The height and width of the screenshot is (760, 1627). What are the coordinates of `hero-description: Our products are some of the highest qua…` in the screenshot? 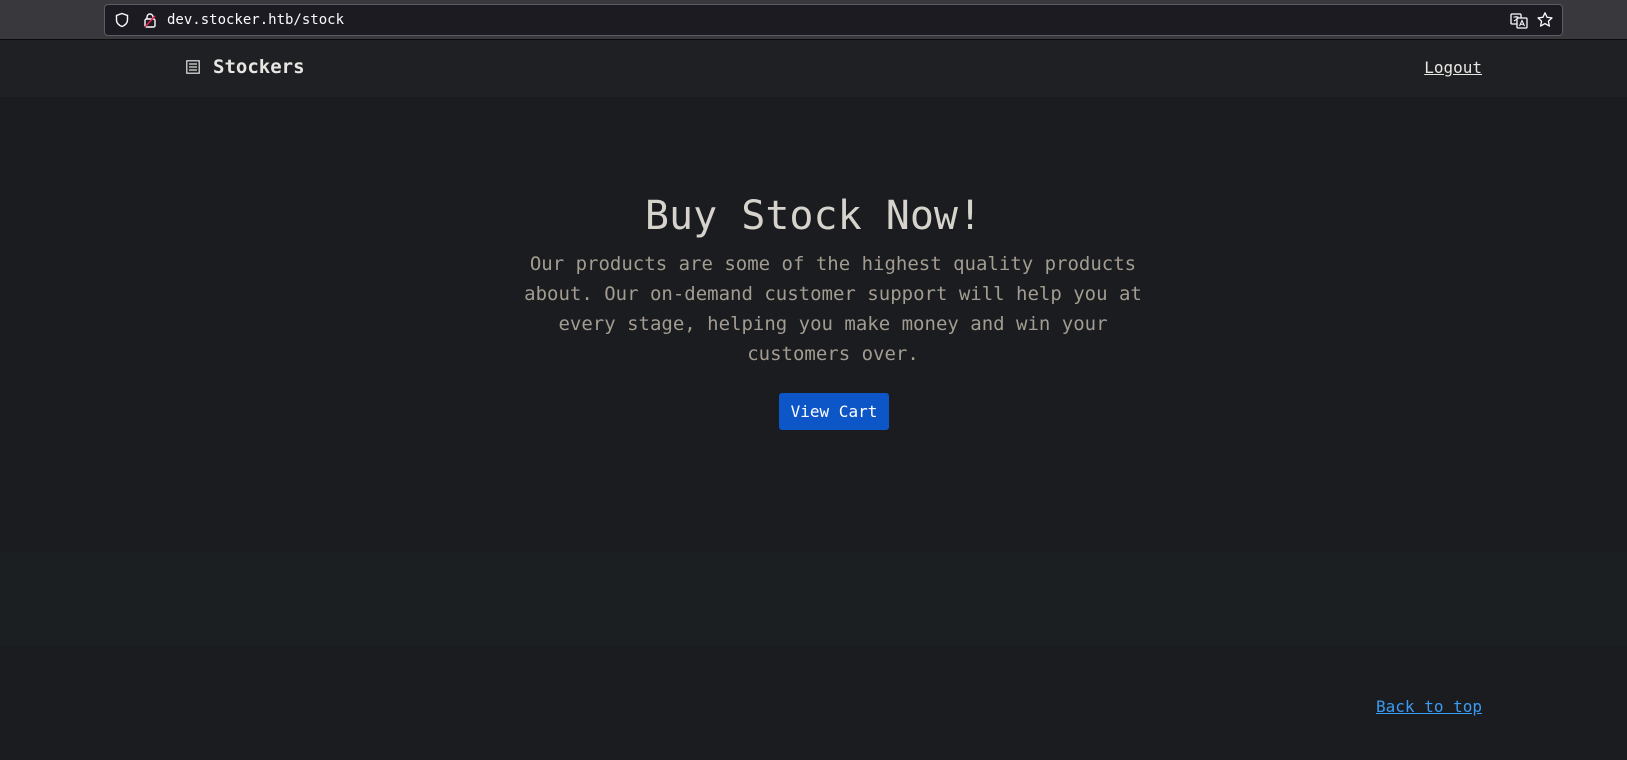 It's located at (833, 309).